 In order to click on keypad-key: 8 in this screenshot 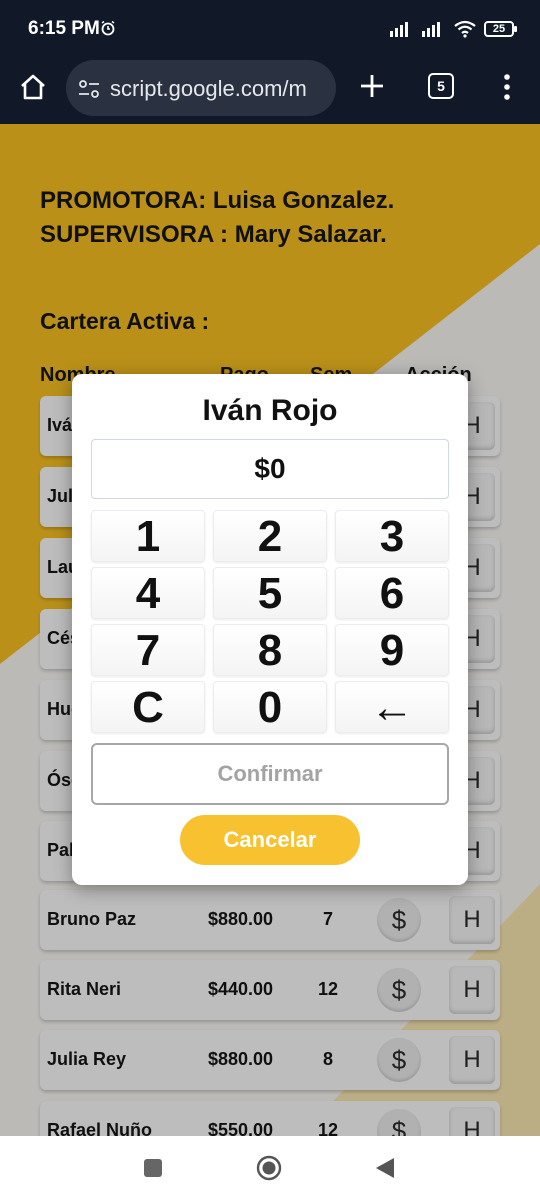, I will do `click(270, 650)`.